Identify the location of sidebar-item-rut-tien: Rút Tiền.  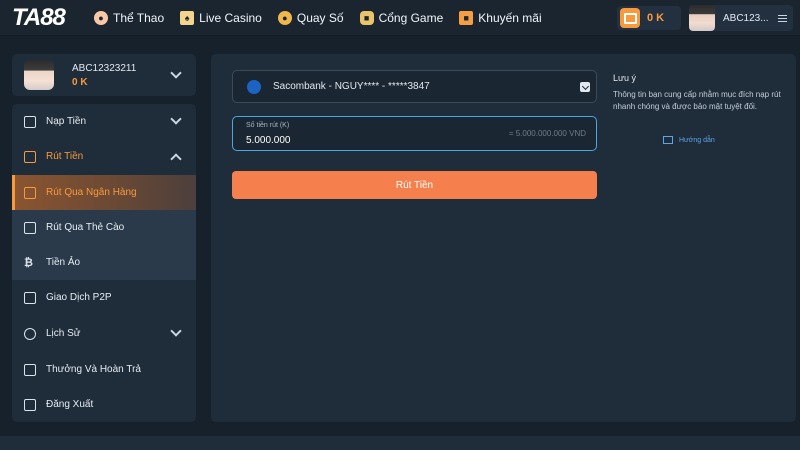
(104, 156).